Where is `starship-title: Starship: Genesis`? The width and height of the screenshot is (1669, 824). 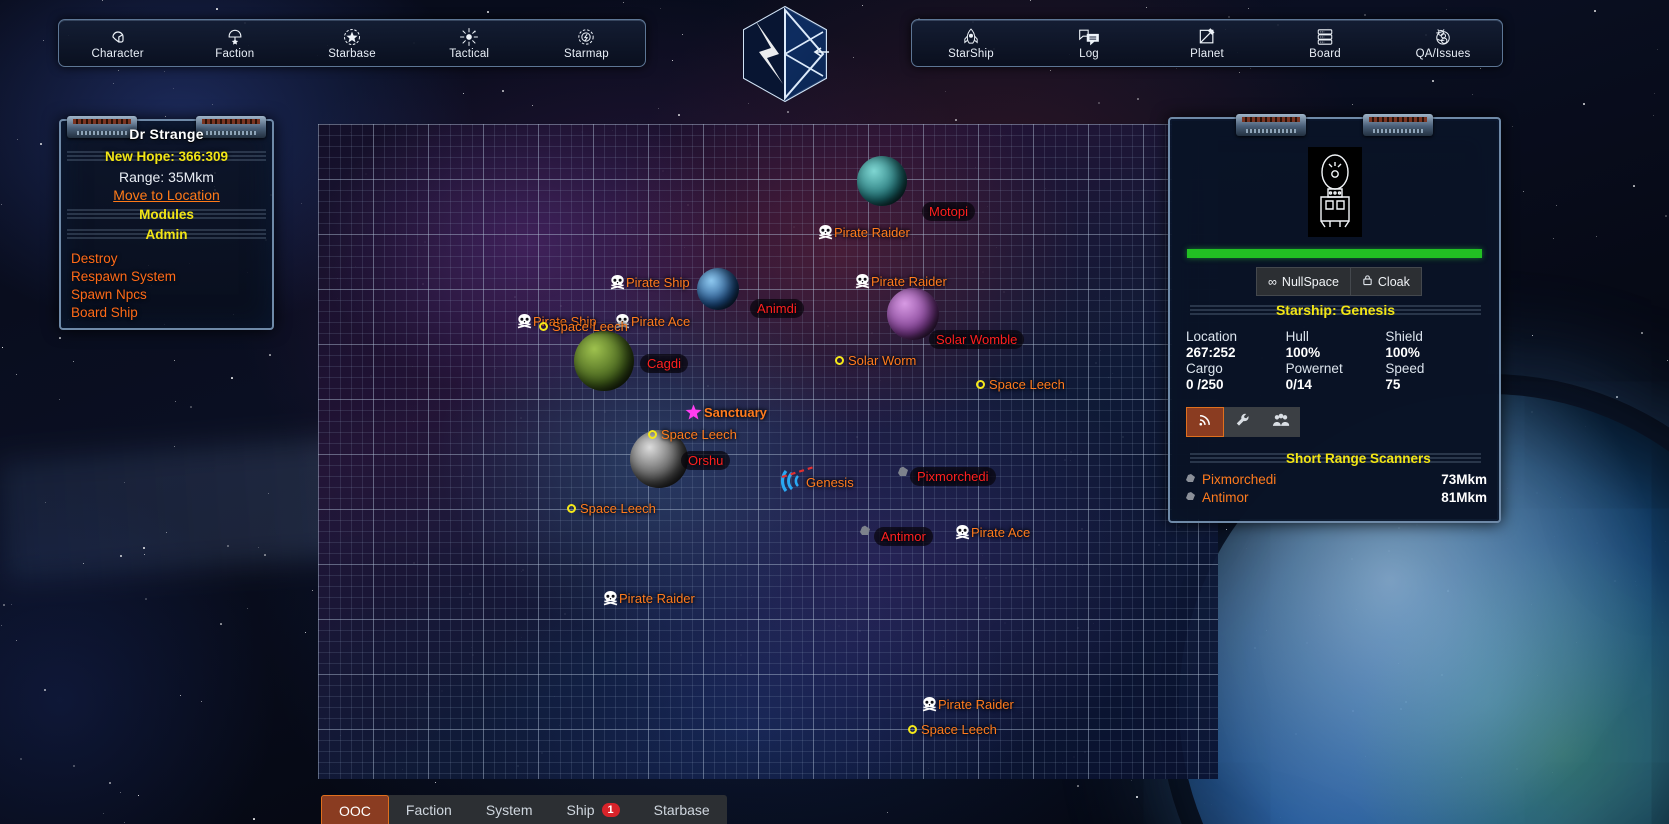 starship-title: Starship: Genesis is located at coordinates (1335, 310).